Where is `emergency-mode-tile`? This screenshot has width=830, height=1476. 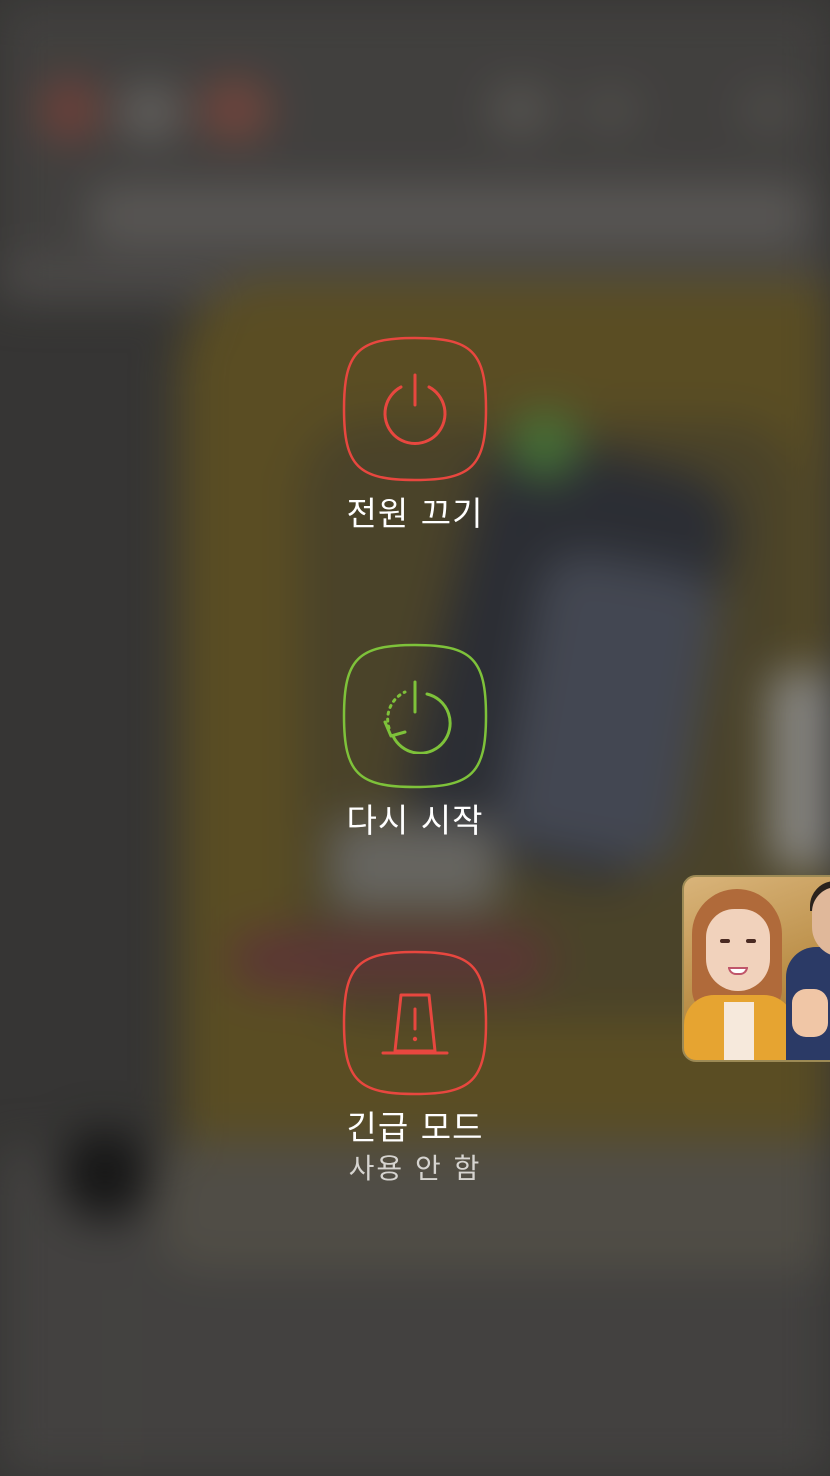 emergency-mode-tile is located at coordinates (415, 1023).